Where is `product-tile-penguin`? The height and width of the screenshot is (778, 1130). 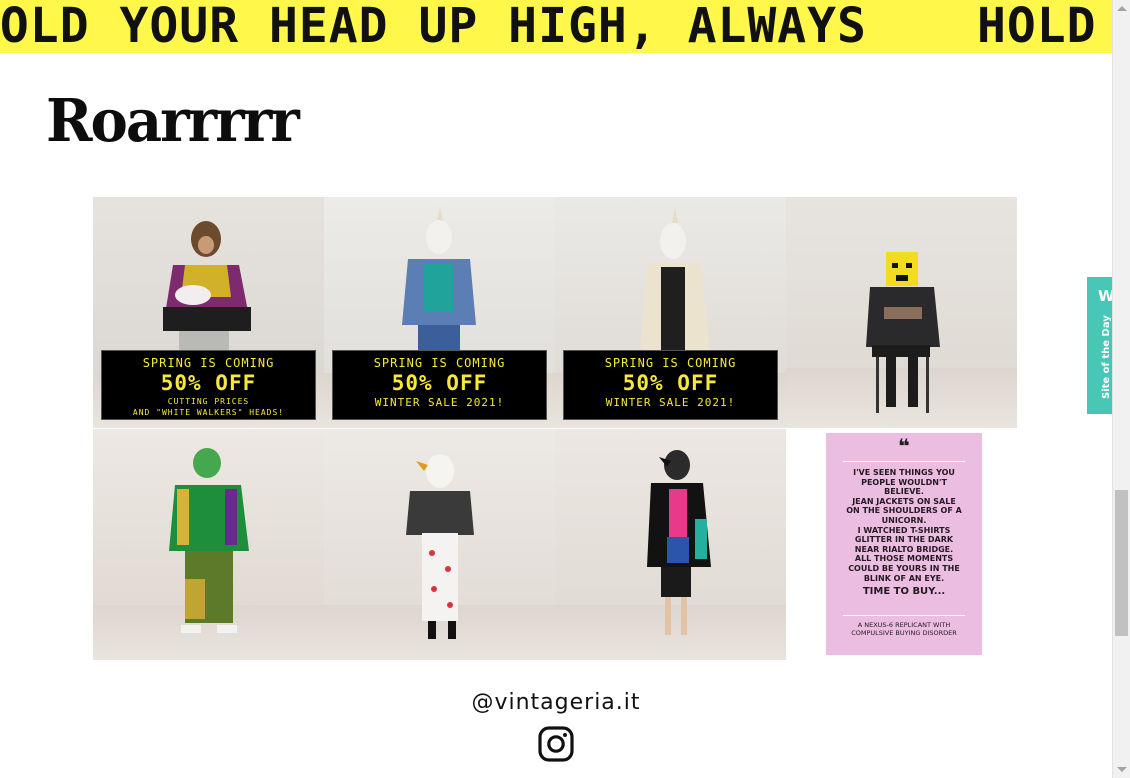 product-tile-penguin is located at coordinates (670, 544).